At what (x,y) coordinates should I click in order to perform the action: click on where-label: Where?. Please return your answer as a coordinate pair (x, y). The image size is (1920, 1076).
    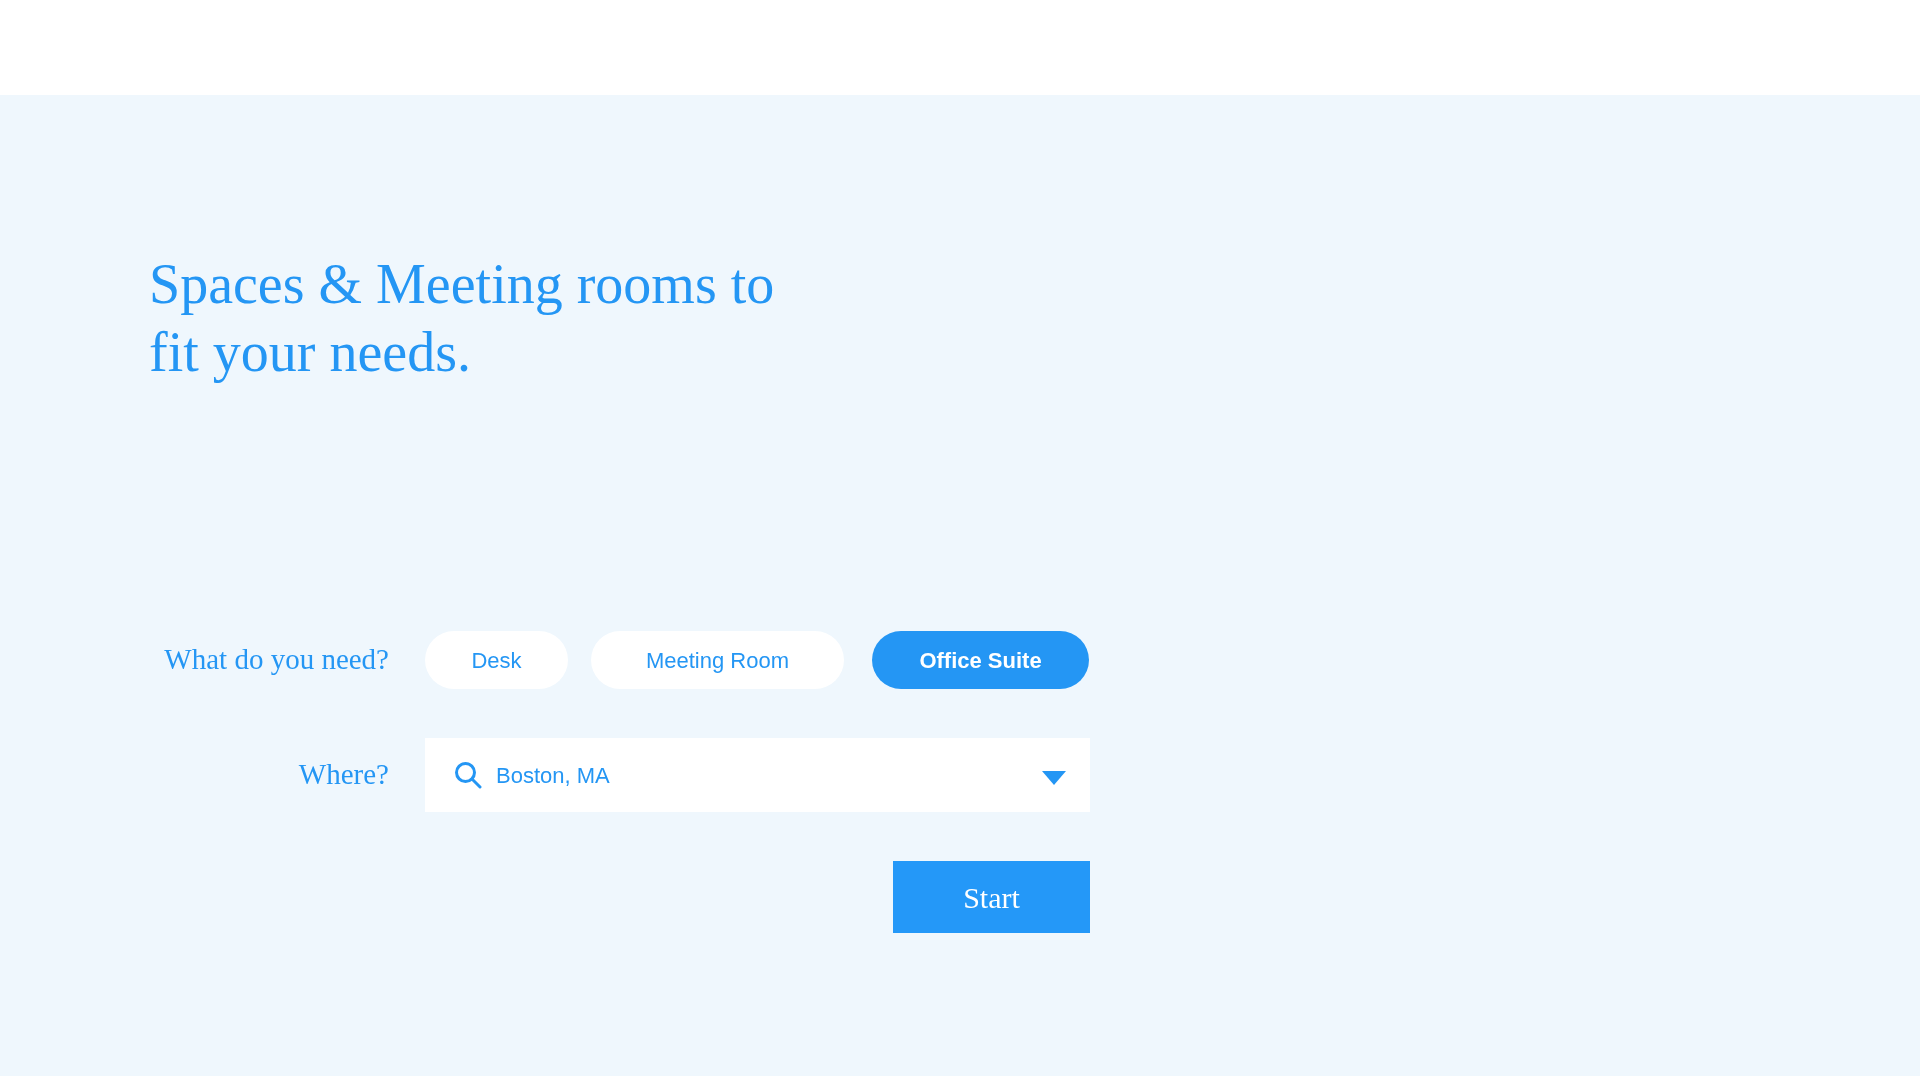
    Looking at the image, I should click on (343, 775).